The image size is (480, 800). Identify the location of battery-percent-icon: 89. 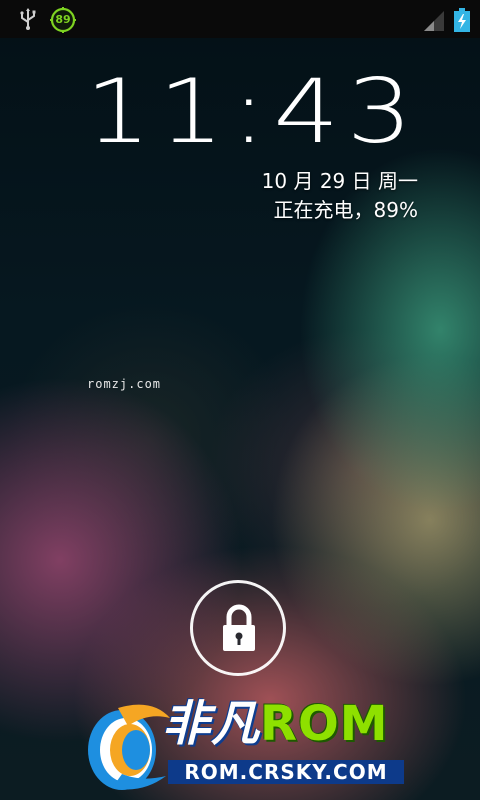
(63, 20).